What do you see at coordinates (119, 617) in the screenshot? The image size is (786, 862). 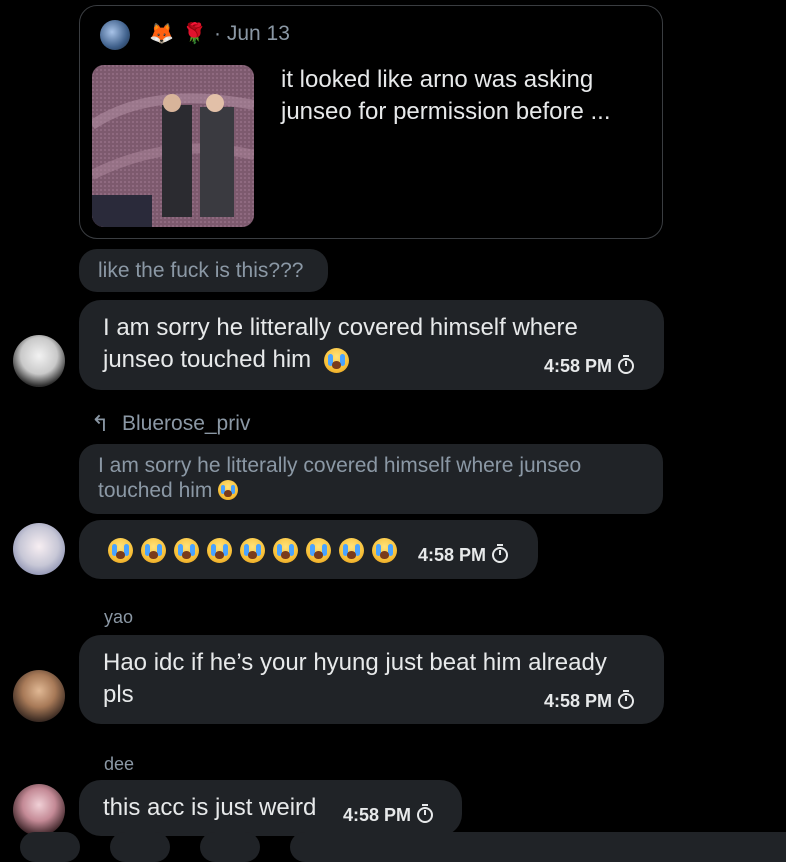 I see `sender-name: yao` at bounding box center [119, 617].